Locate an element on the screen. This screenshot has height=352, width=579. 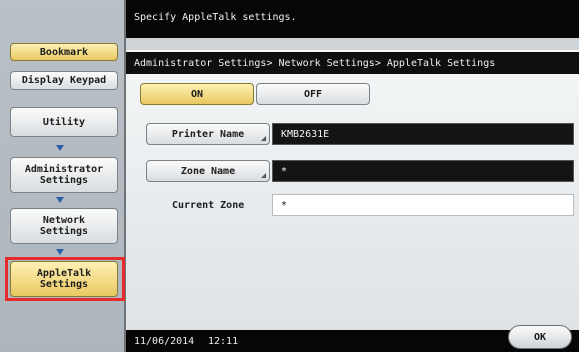
printer-name-value: KMB2631E is located at coordinates (423, 134).